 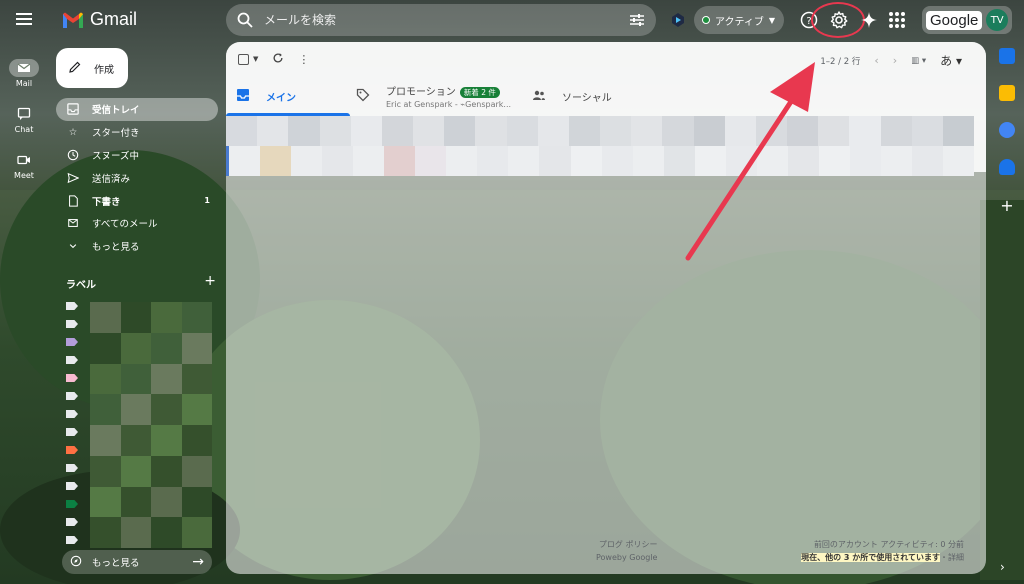 What do you see at coordinates (73, 20) in the screenshot?
I see `gmail-m-icon` at bounding box center [73, 20].